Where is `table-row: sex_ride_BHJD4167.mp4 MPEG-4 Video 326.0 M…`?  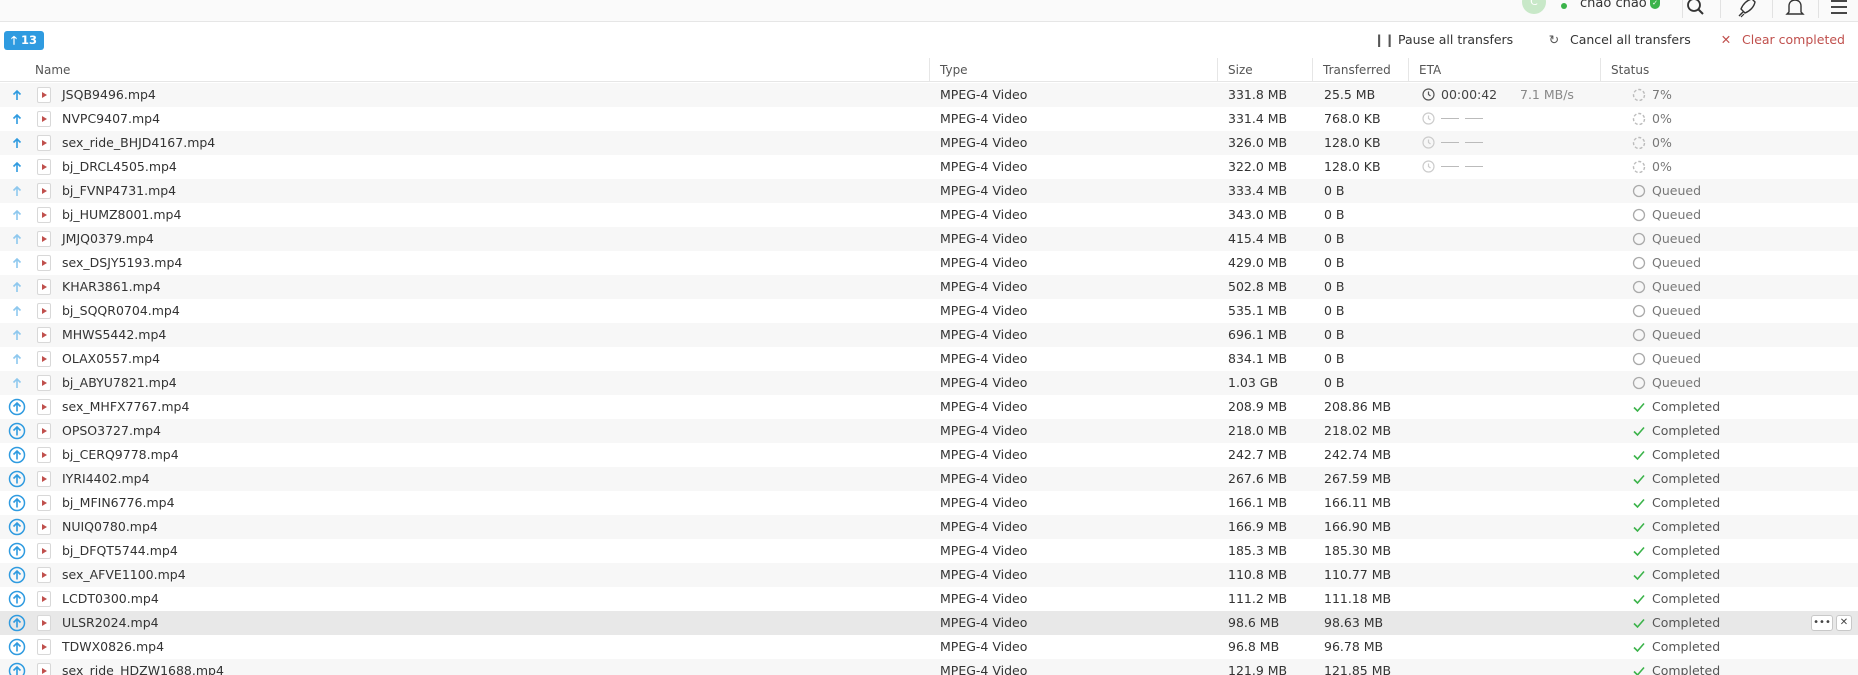
table-row: sex_ride_BHJD4167.mp4 MPEG-4 Video 326.0 M… is located at coordinates (929, 143).